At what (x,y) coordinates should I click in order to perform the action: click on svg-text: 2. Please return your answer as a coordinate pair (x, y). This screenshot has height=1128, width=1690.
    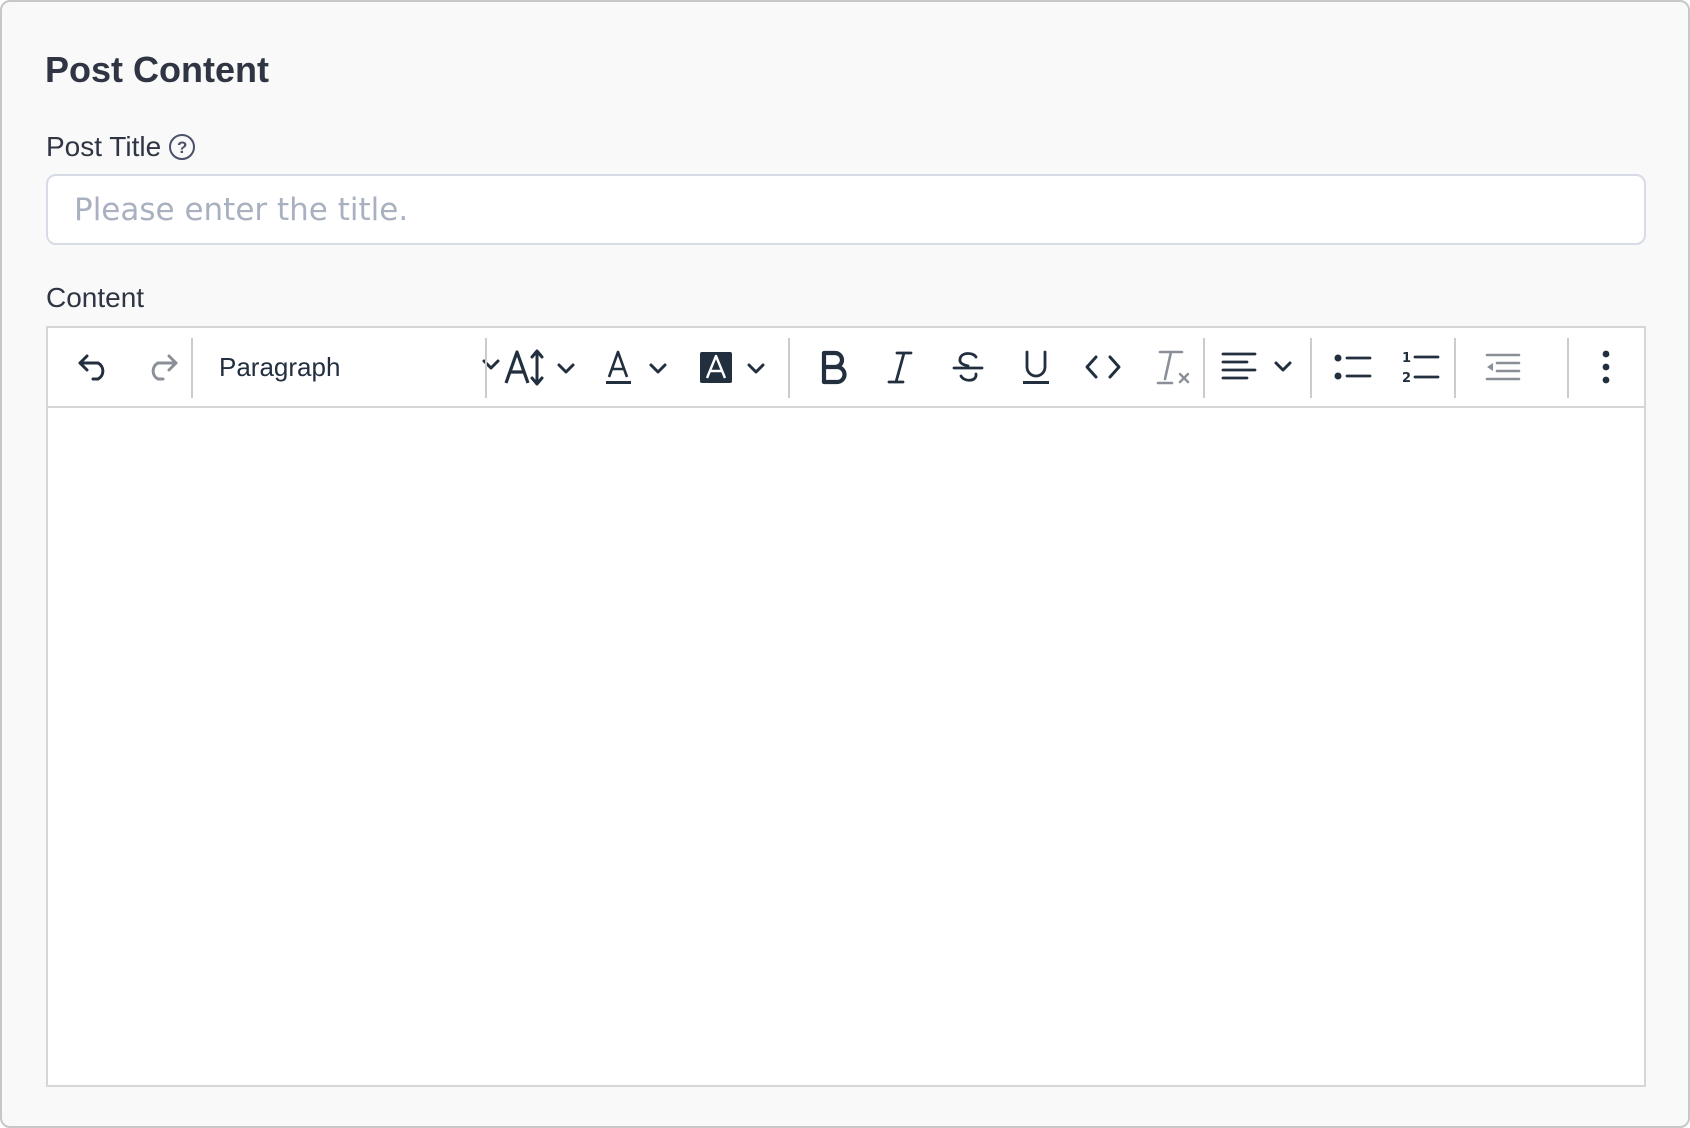
    Looking at the image, I should click on (1406, 378).